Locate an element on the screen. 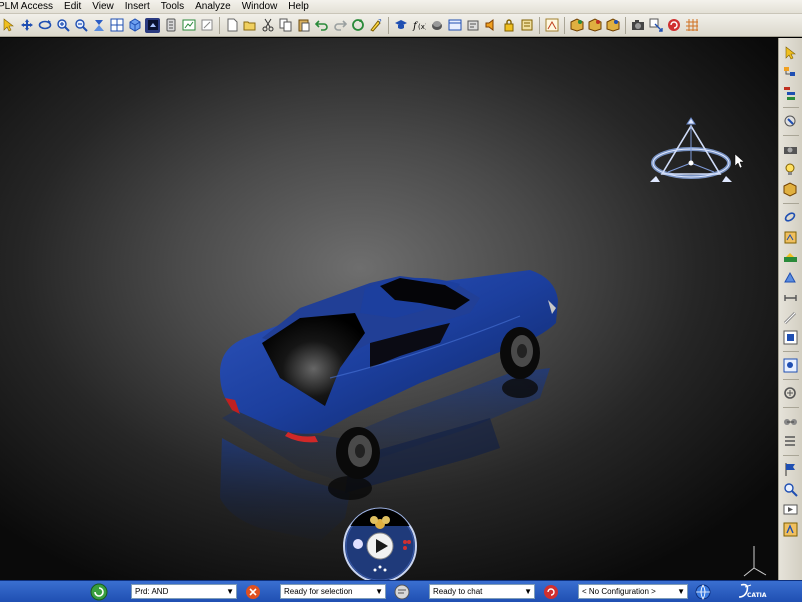  formula-icon: f(x) is located at coordinates (418, 25).